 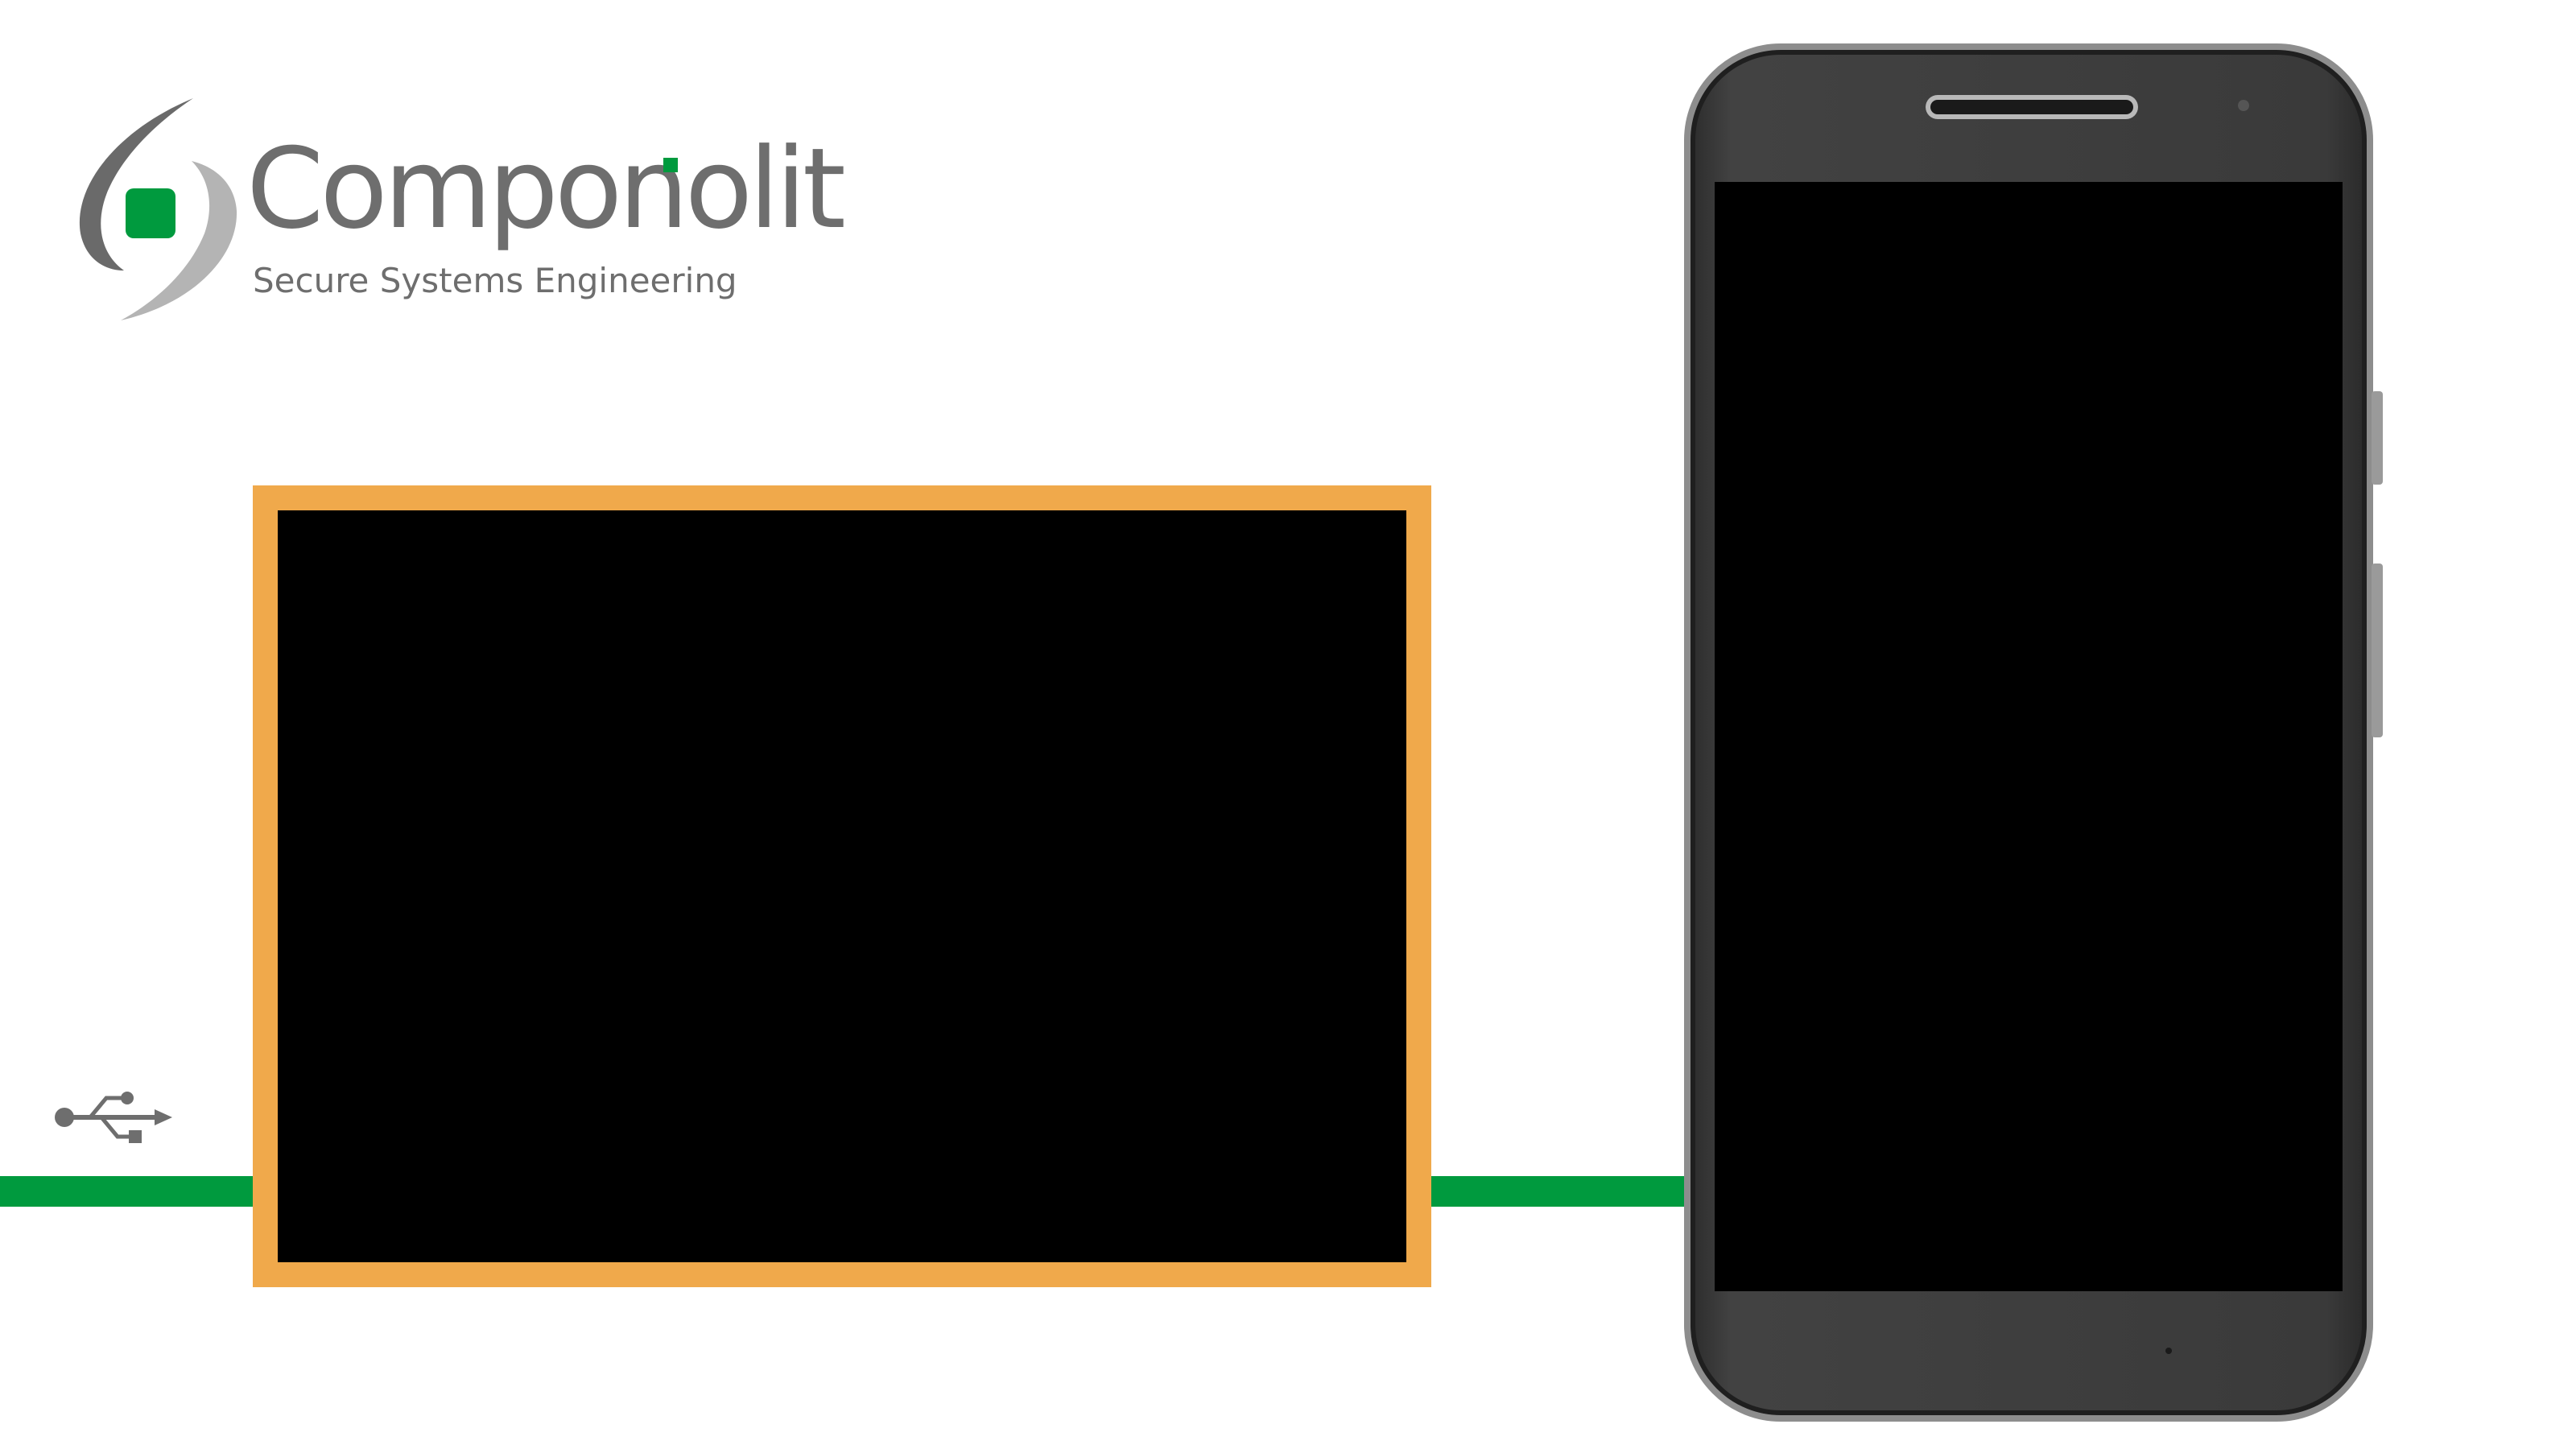 I want to click on company-logo: Componolit Secure Systems Engineering, so click(x=458, y=209).